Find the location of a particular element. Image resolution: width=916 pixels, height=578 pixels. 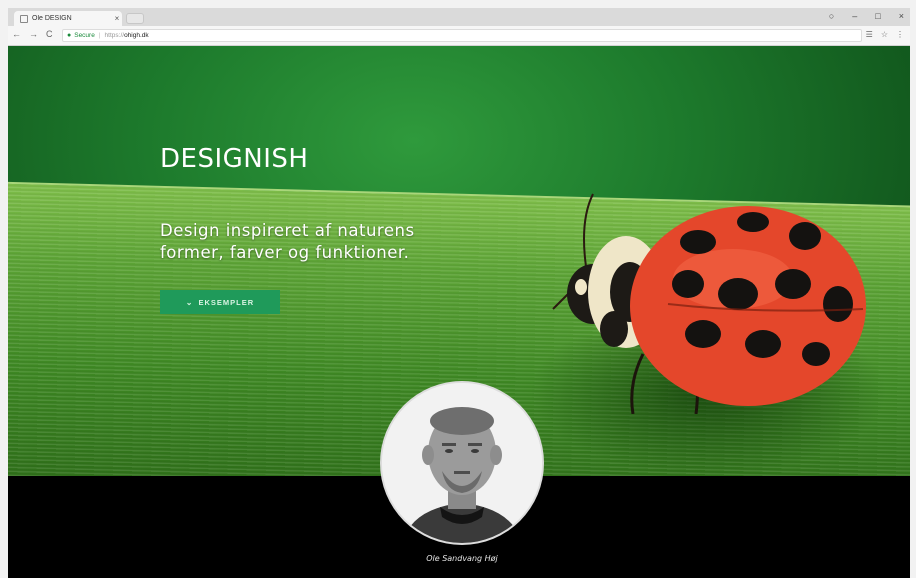

secure-label: Secure is located at coordinates (84, 35).